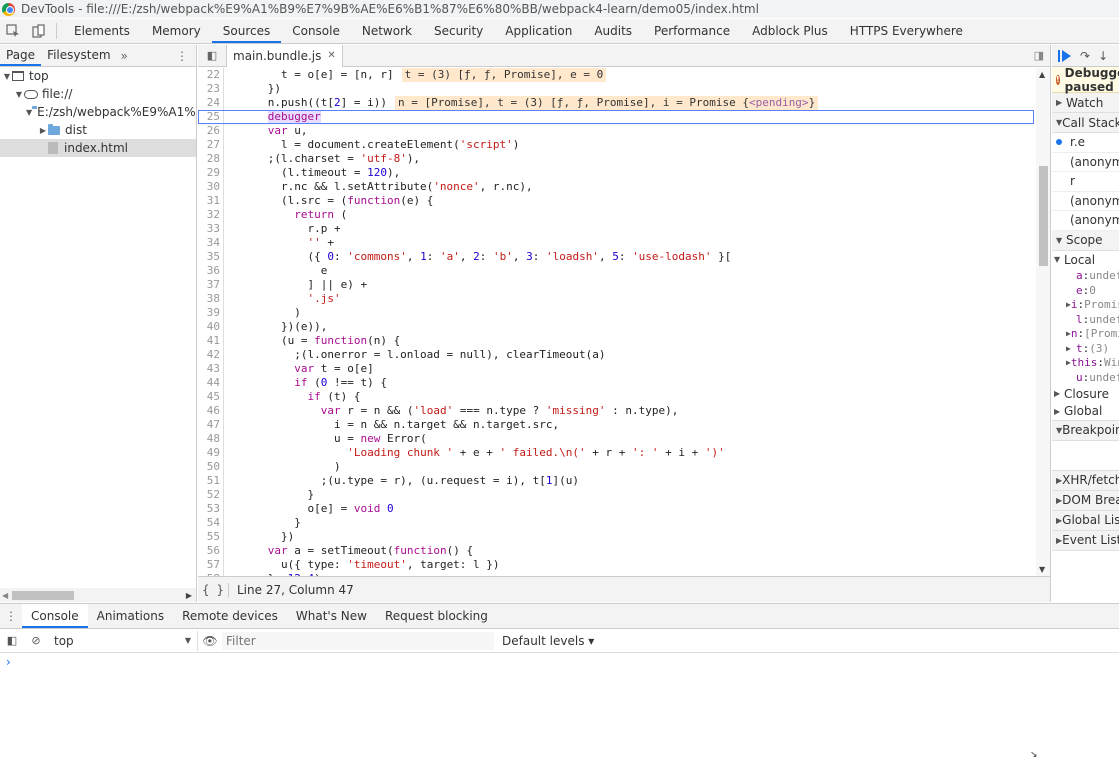  I want to click on drawer-tab-console: Console, so click(55, 616).